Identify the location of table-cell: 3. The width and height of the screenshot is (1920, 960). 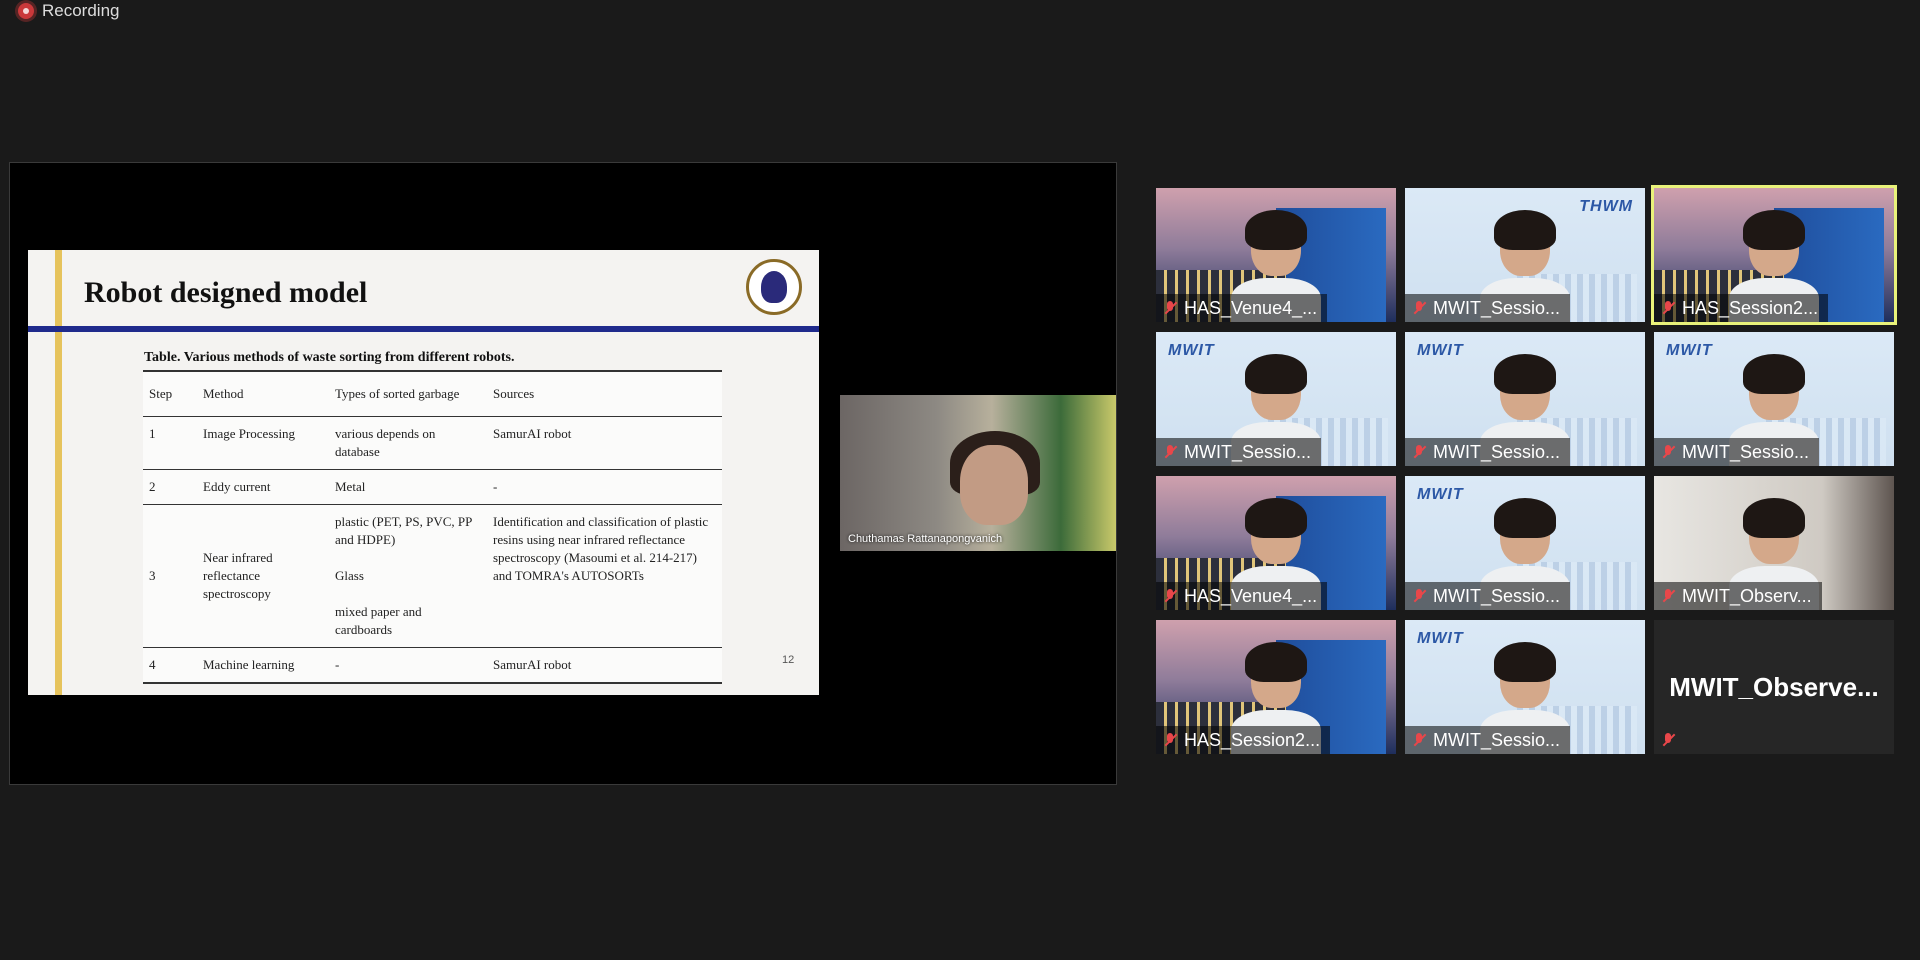
(170, 576).